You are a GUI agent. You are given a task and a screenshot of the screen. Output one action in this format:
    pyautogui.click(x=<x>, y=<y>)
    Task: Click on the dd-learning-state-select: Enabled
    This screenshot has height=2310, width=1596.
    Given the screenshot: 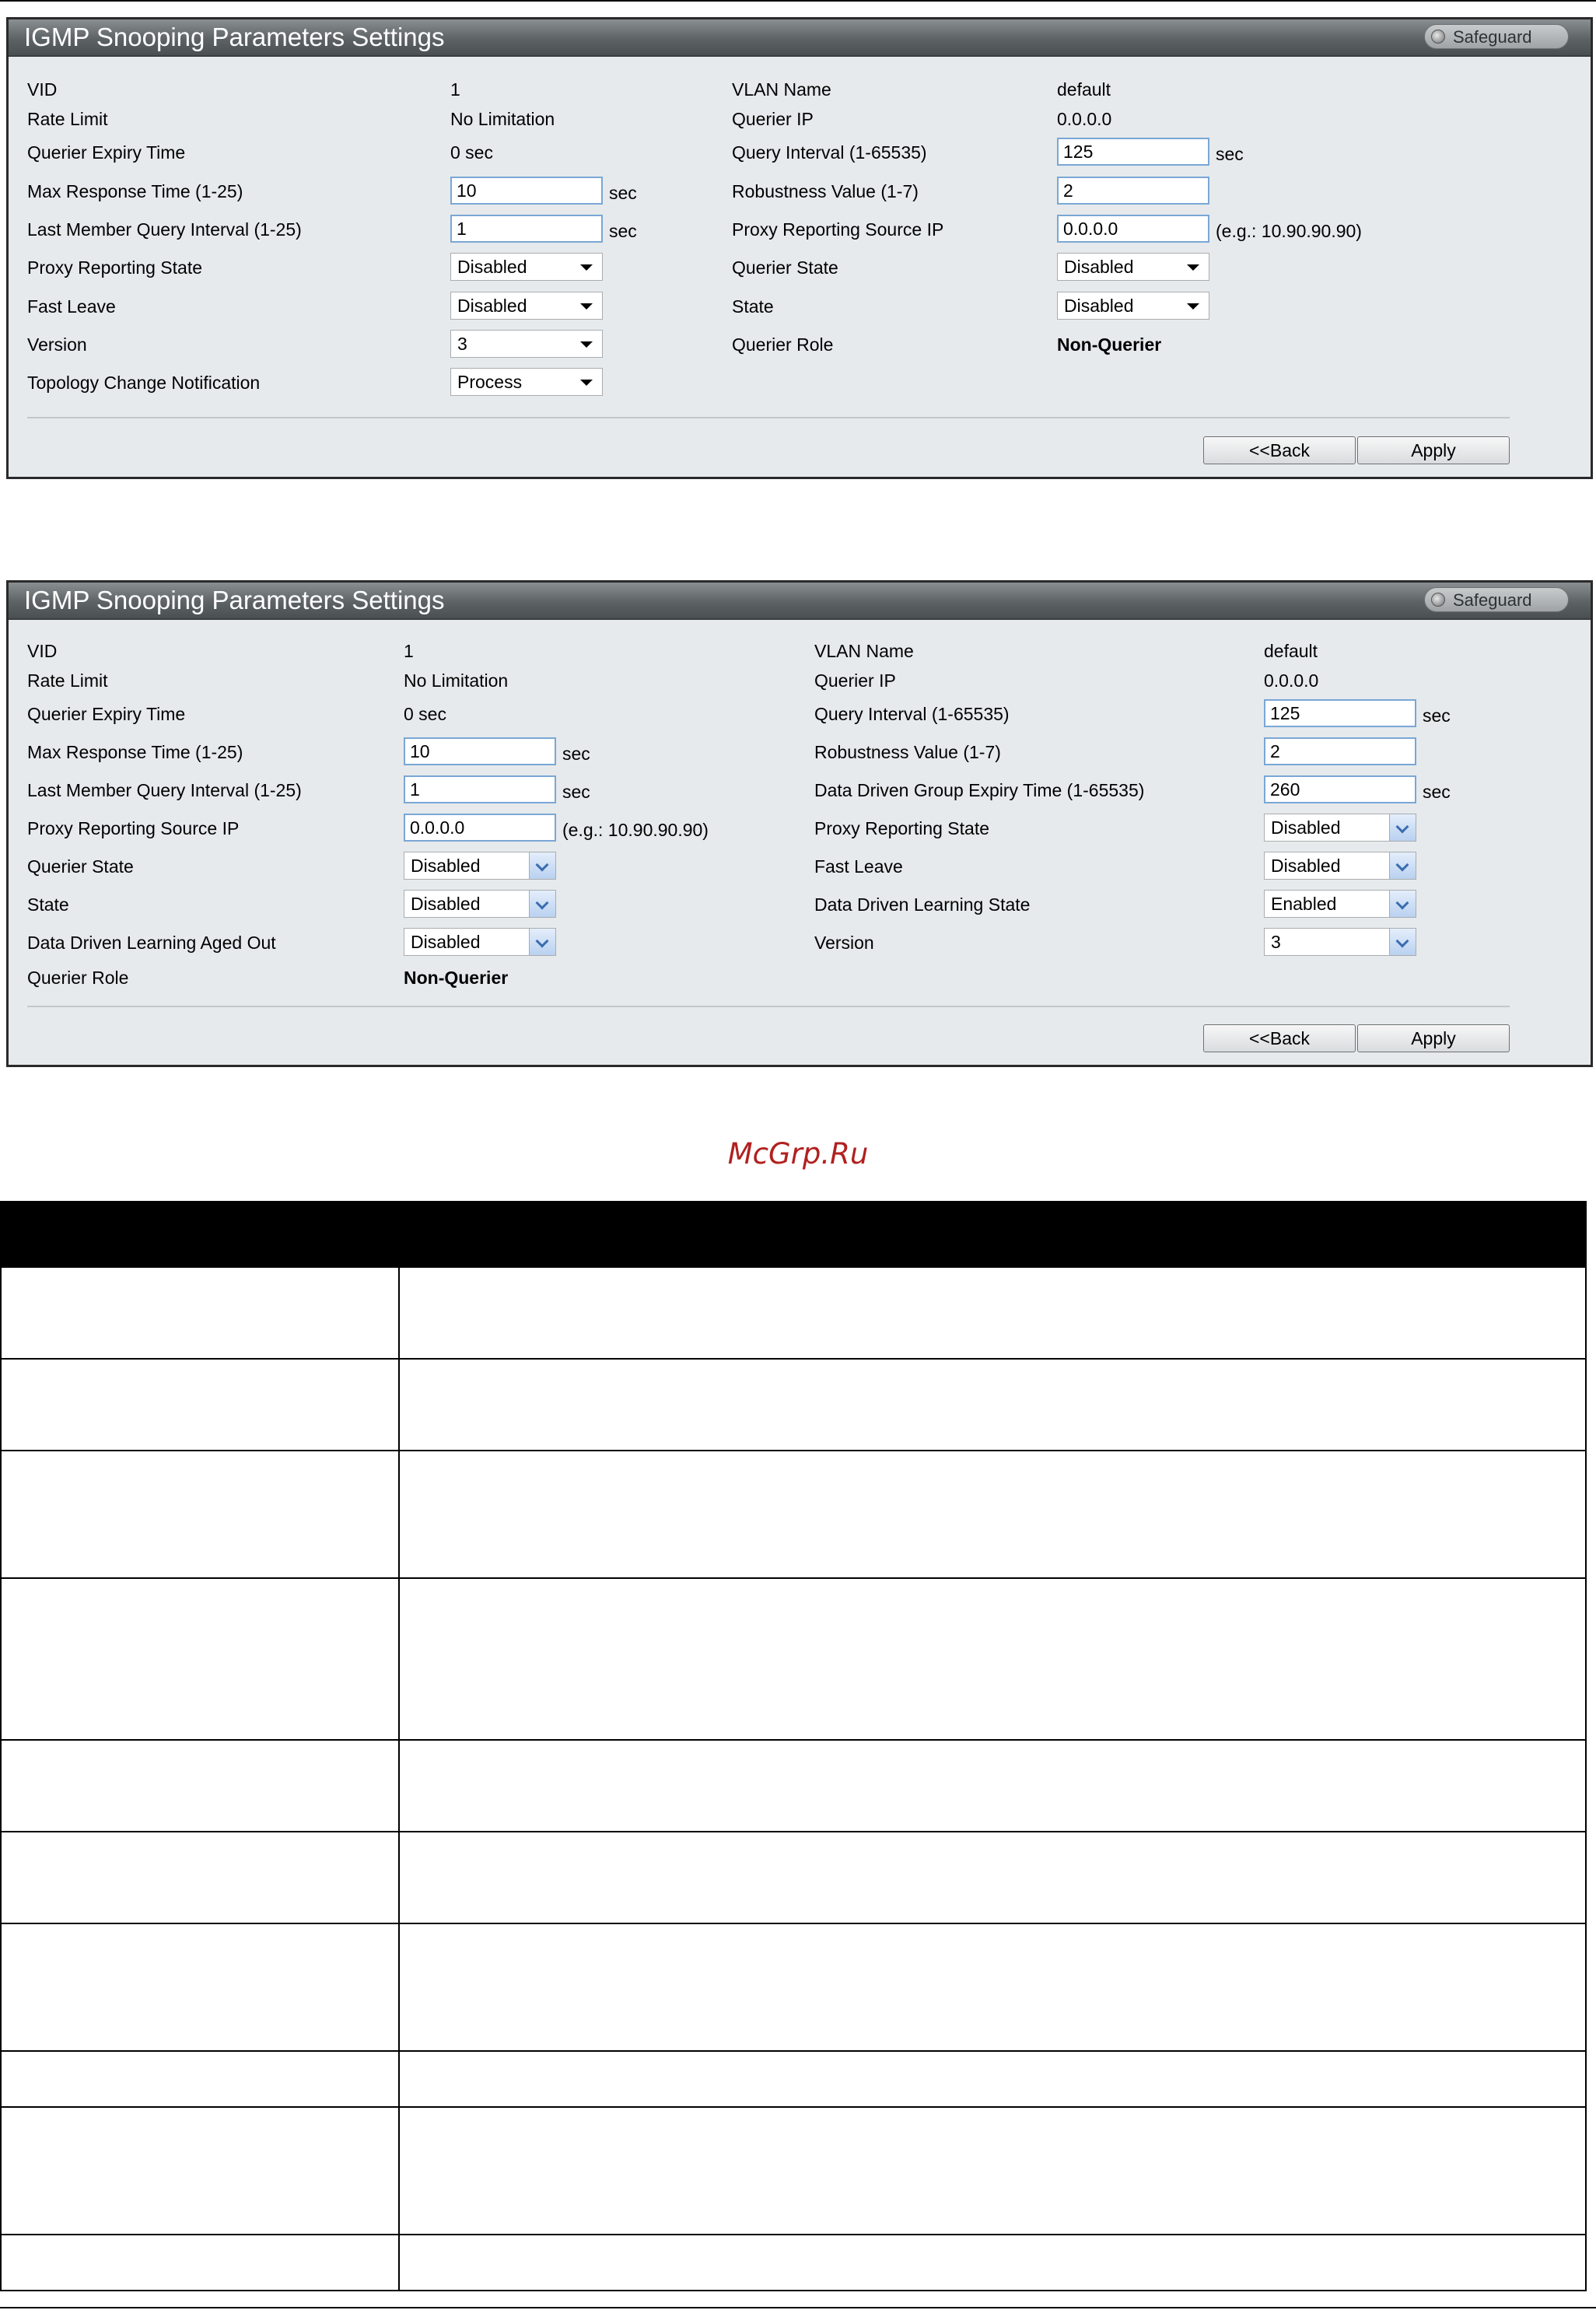 What is the action you would take?
    pyautogui.click(x=1340, y=904)
    